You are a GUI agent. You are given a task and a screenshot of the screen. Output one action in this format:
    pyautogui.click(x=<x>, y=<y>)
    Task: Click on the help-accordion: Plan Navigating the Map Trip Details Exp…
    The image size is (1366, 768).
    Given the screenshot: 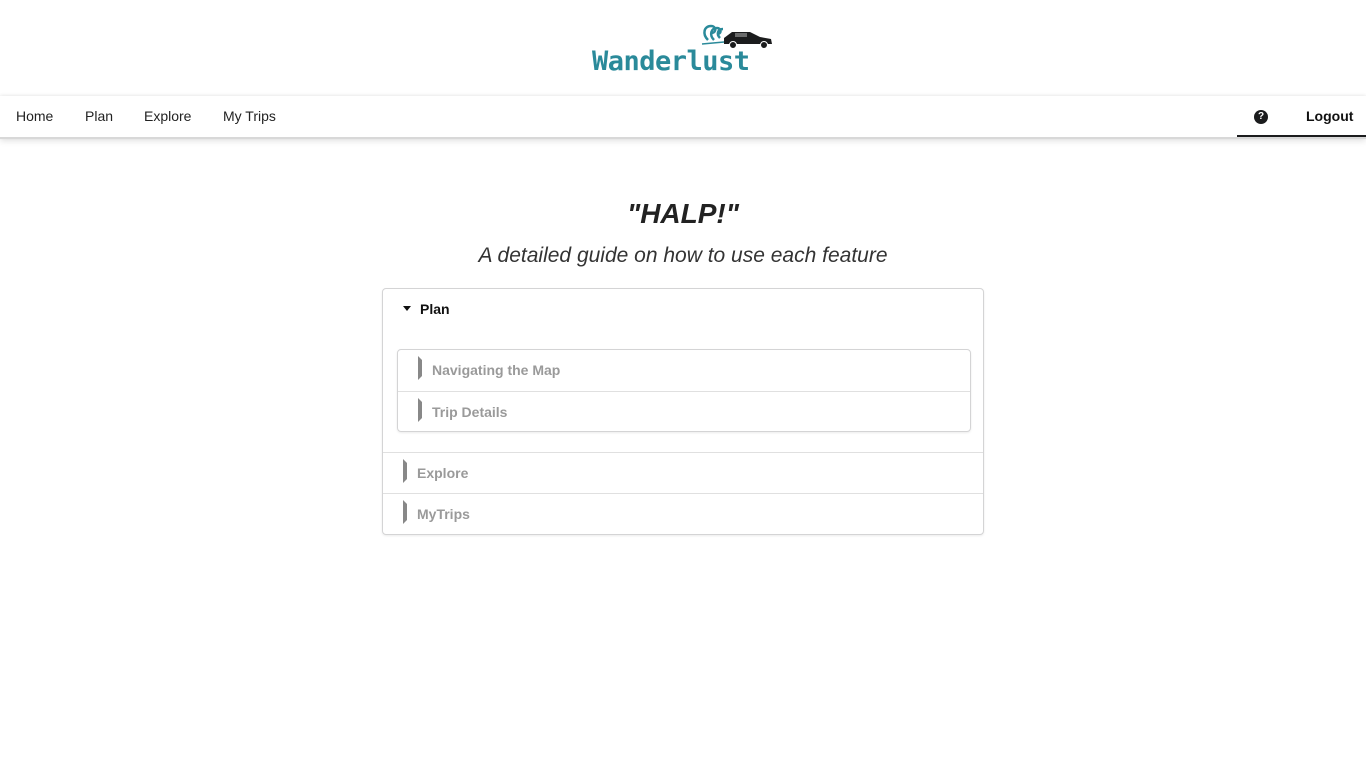 What is the action you would take?
    pyautogui.click(x=683, y=411)
    